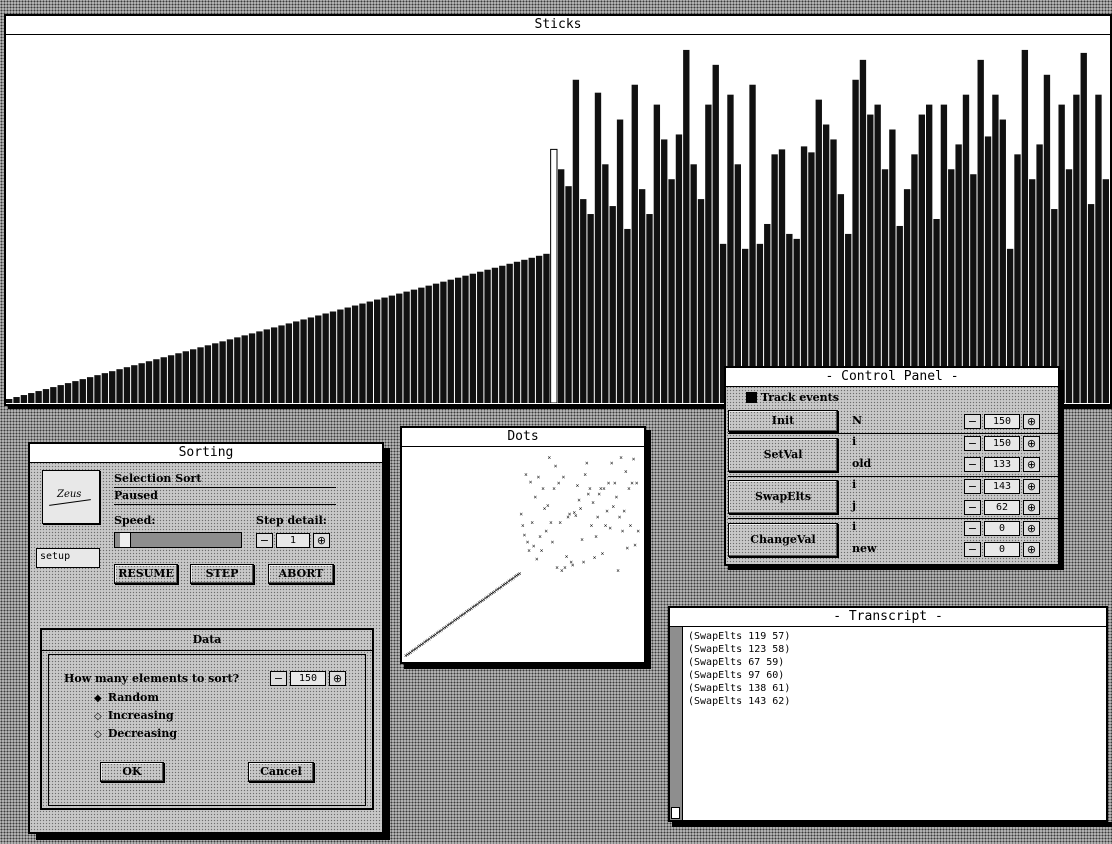  Describe the element at coordinates (972, 443) in the screenshot. I see `setval-i-decrement: −` at that location.